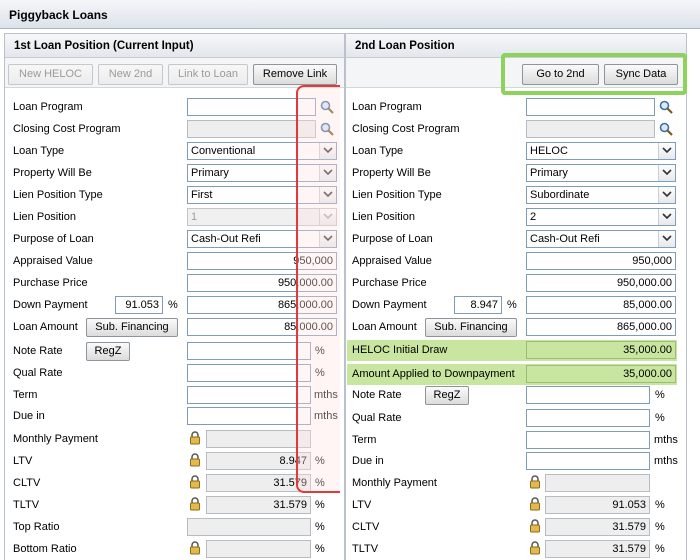  Describe the element at coordinates (588, 461) in the screenshot. I see `due-in-2nd-input` at that location.